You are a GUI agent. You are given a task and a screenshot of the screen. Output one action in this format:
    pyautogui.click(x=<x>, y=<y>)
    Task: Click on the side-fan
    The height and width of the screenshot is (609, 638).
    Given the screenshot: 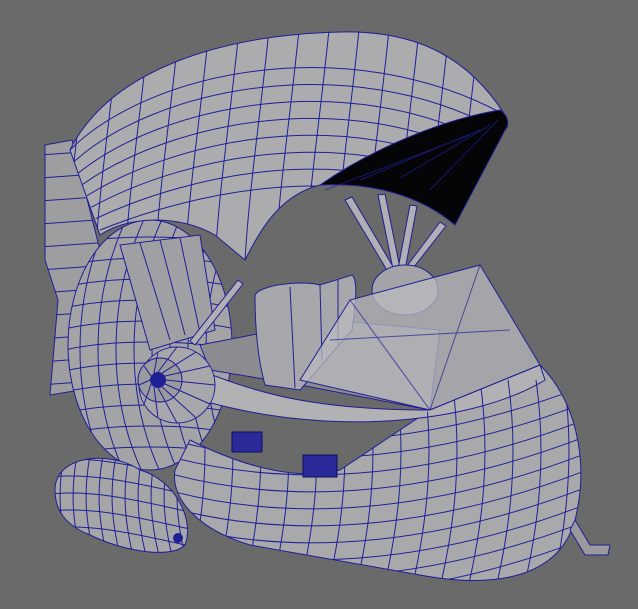 What is the action you would take?
    pyautogui.click(x=176, y=385)
    